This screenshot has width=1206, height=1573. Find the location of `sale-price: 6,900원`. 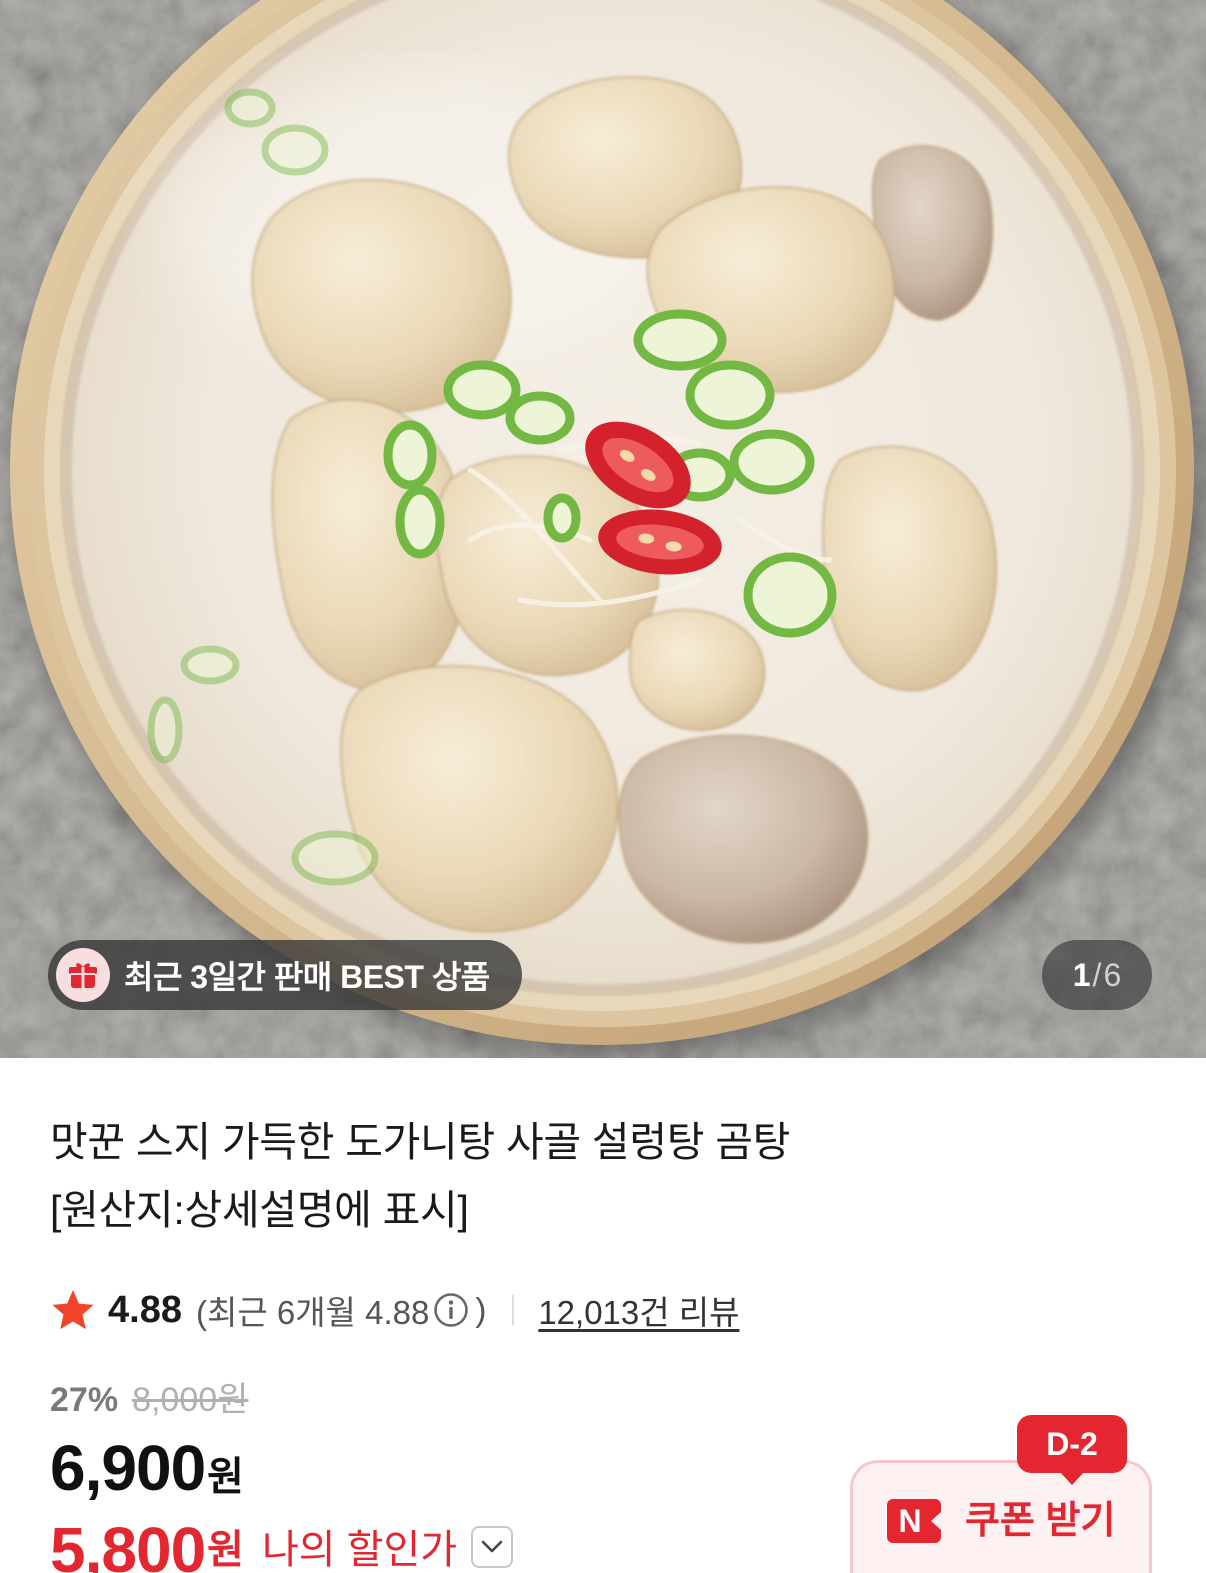

sale-price: 6,900원 is located at coordinates (147, 1468).